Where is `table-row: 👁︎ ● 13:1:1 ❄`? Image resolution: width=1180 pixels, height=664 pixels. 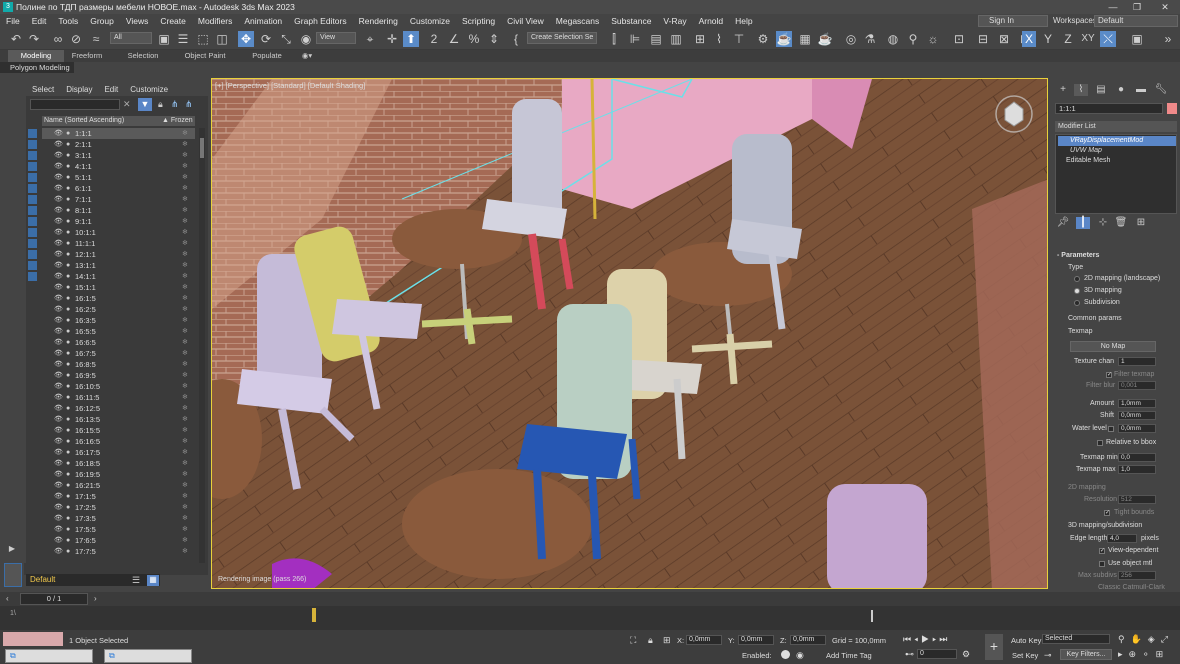
table-row: 👁︎ ● 13:1:1 ❄ is located at coordinates (118, 265).